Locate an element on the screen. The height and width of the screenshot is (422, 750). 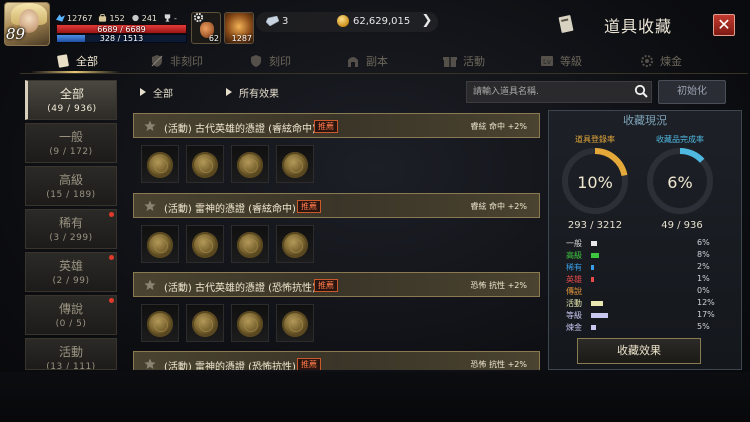
breakdown-pct: 1% is located at coordinates (703, 278).